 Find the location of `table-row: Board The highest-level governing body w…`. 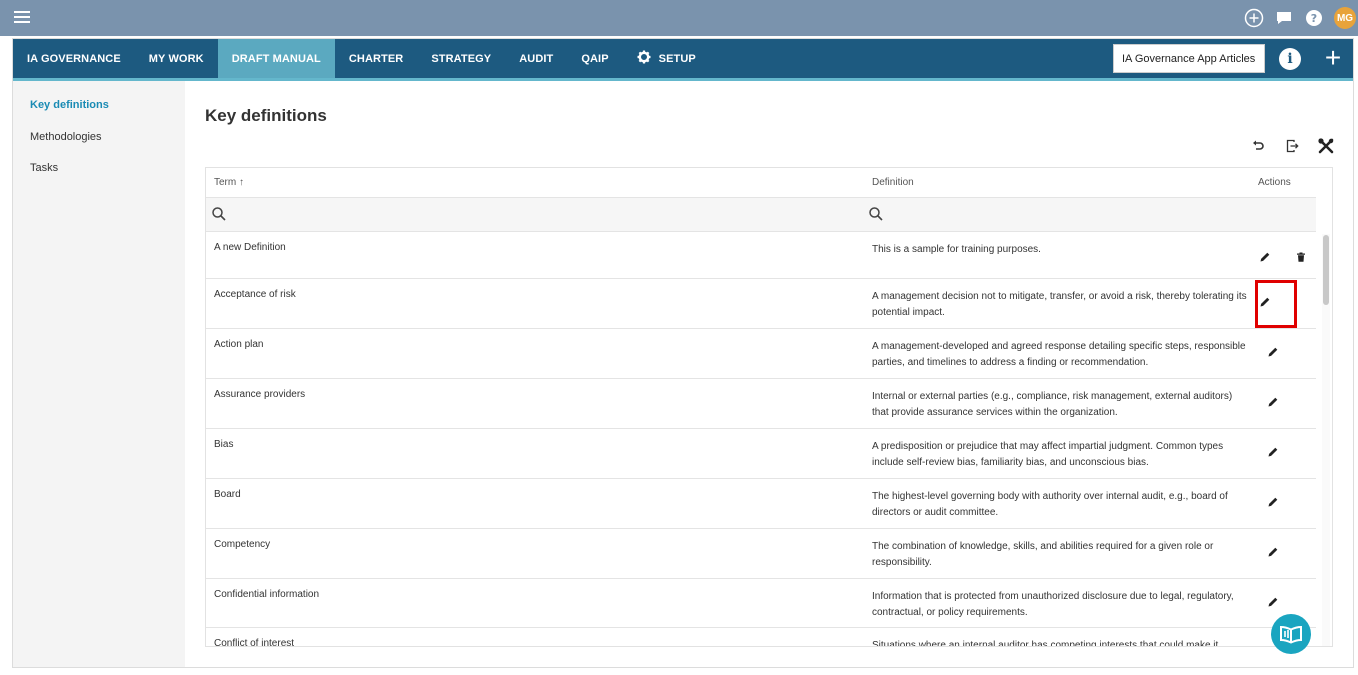

table-row: Board The highest-level governing body w… is located at coordinates (761, 504).